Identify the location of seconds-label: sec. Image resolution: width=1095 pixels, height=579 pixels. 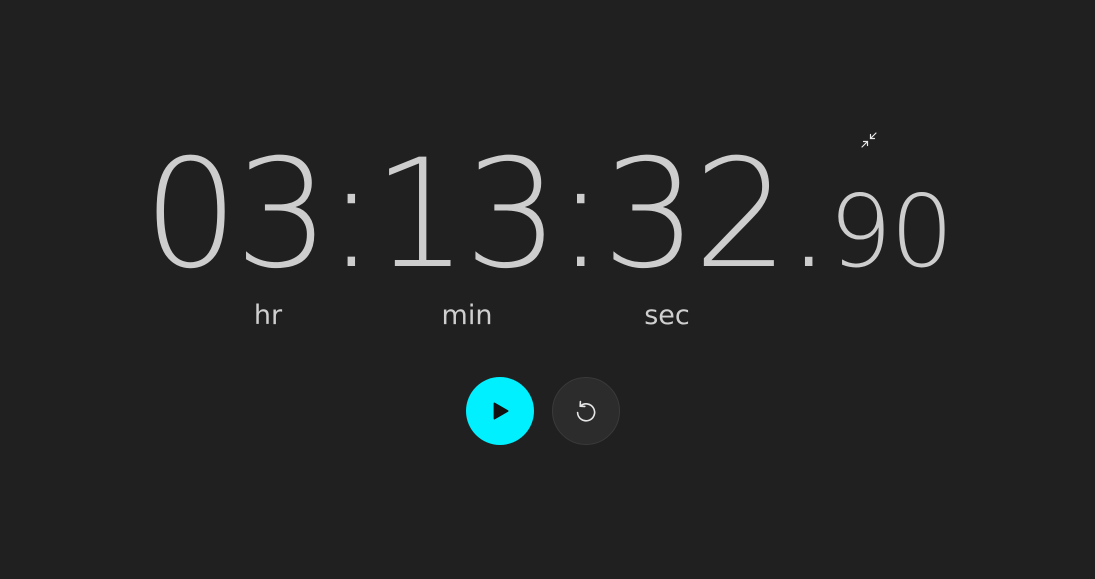
(667, 315).